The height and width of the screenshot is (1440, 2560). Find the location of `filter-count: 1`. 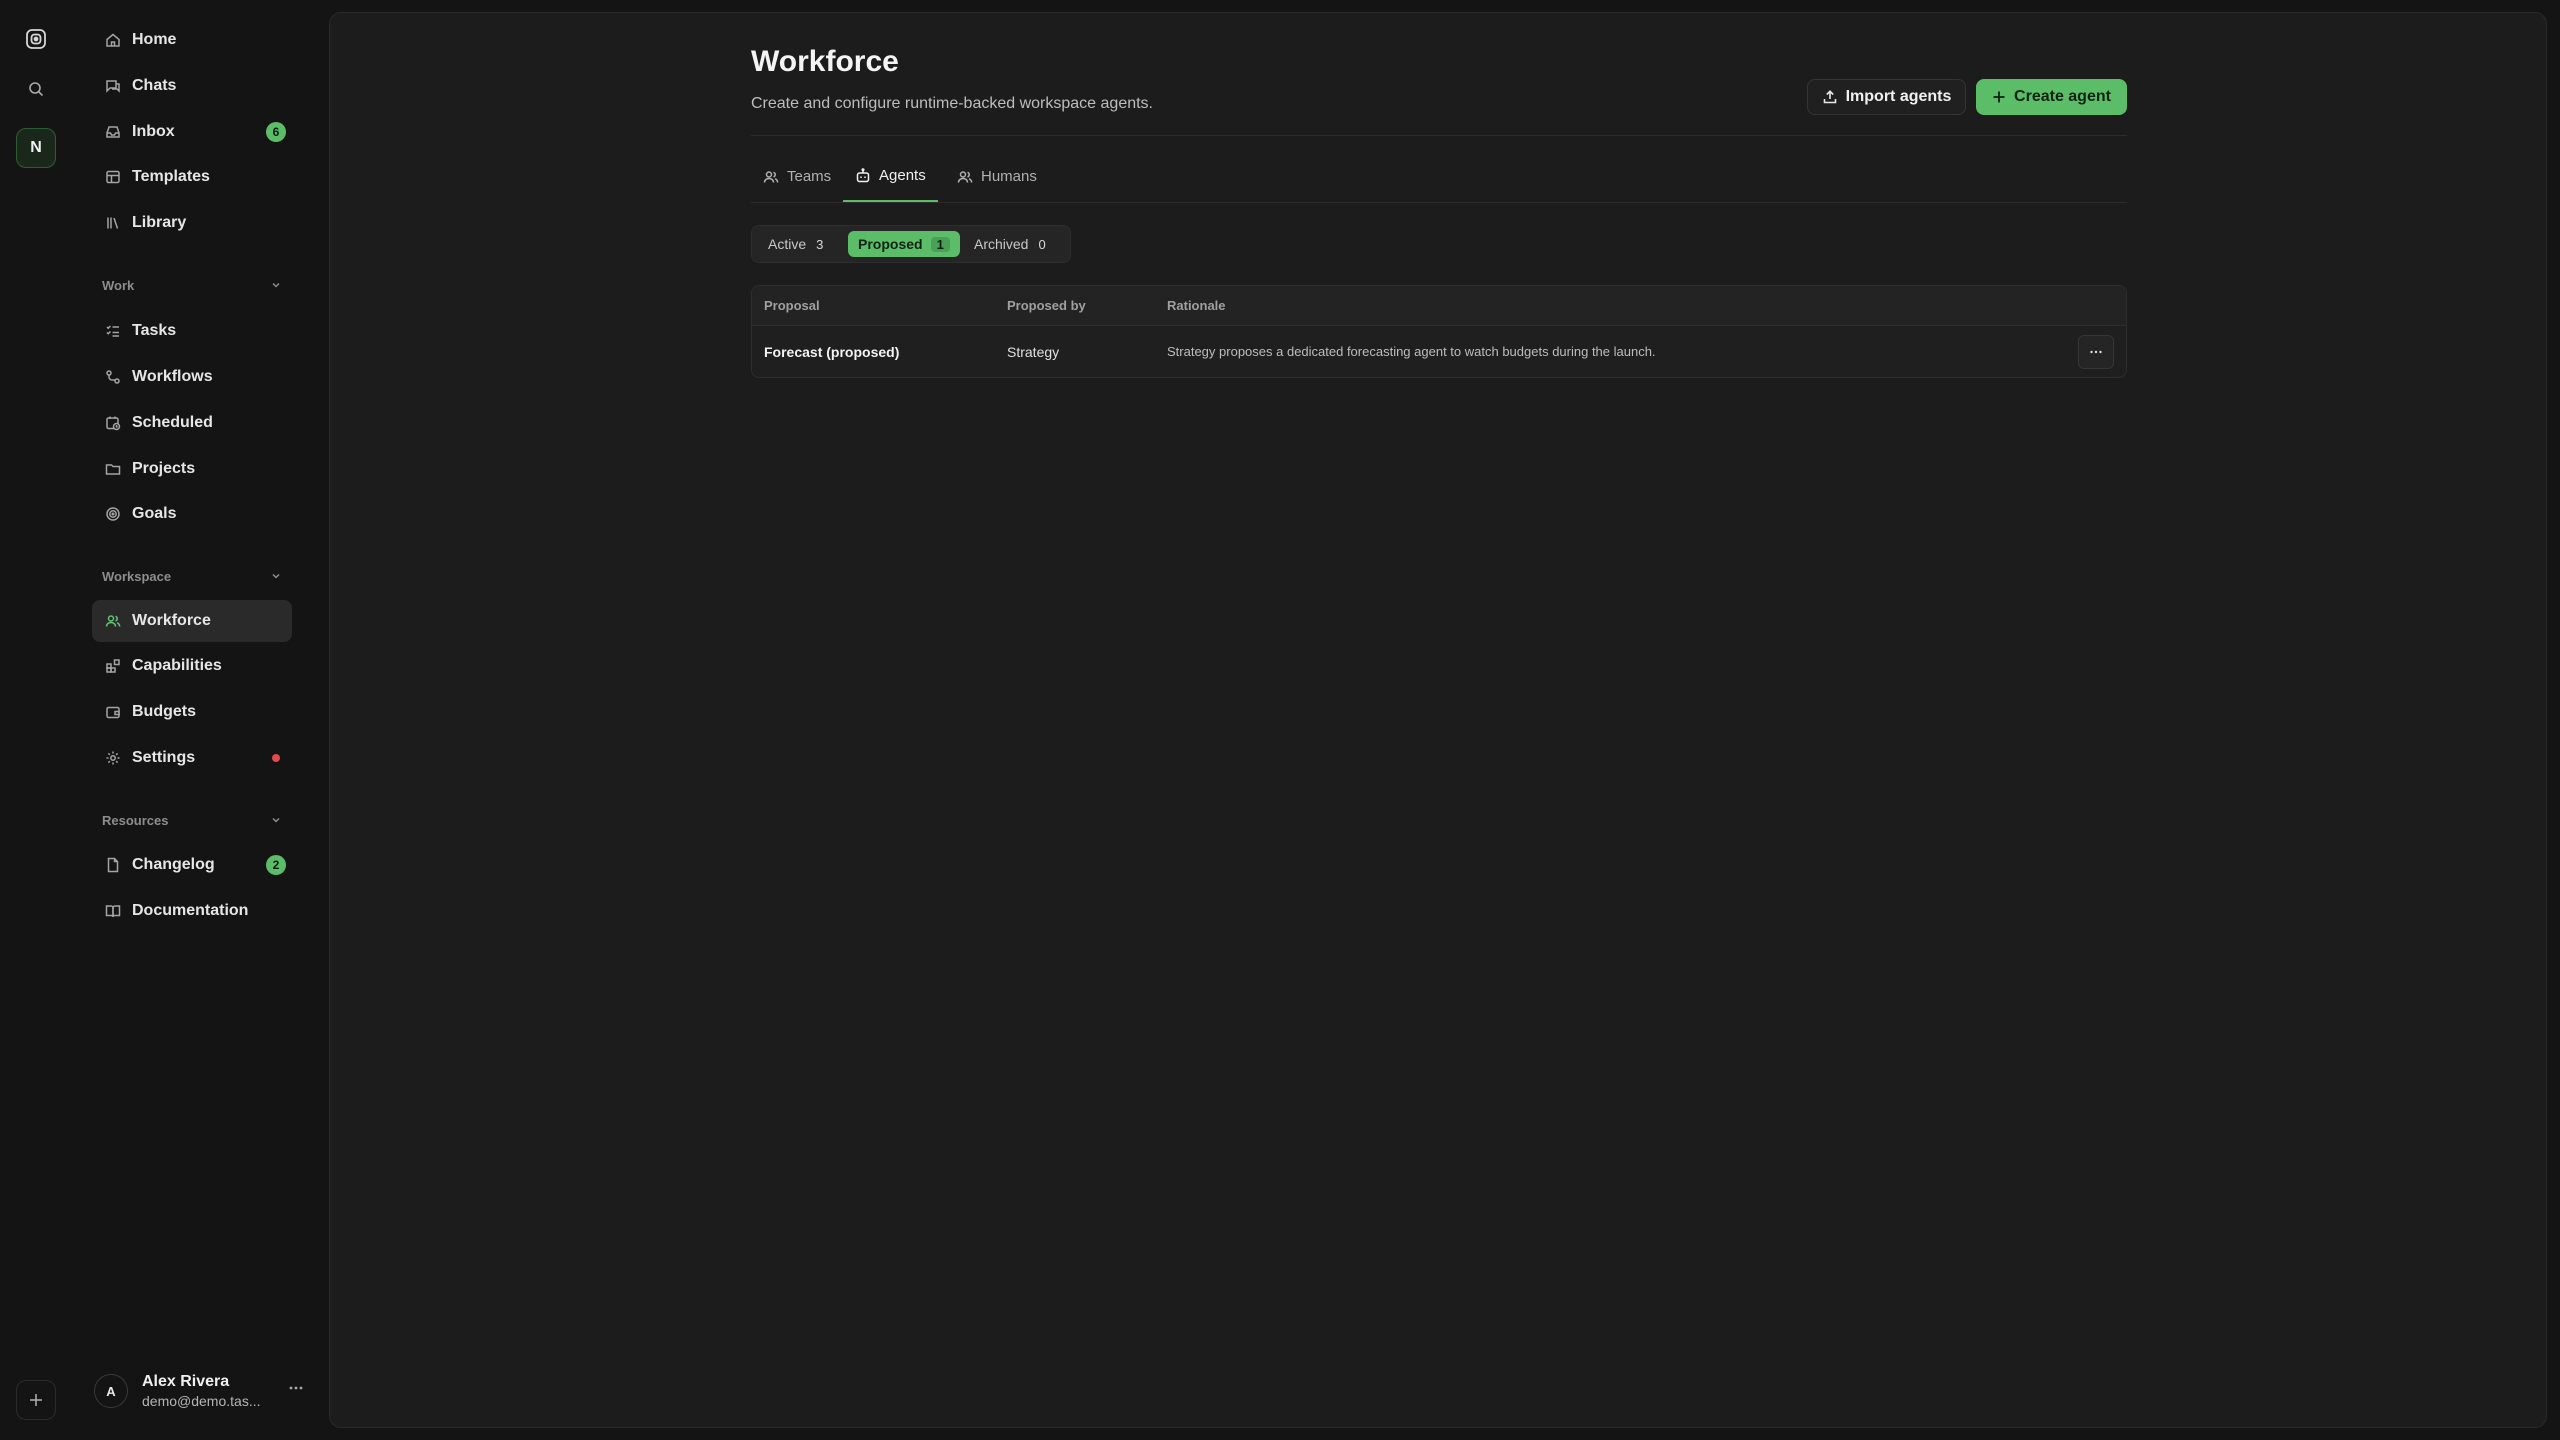

filter-count: 1 is located at coordinates (940, 244).